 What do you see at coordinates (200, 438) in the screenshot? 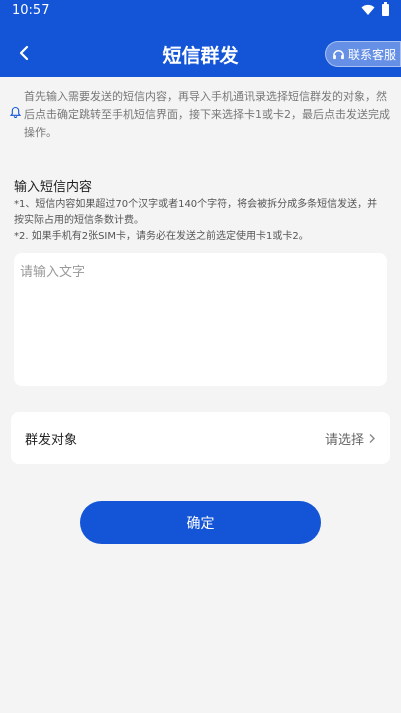
I see `target-selector: 群发对象 请选择` at bounding box center [200, 438].